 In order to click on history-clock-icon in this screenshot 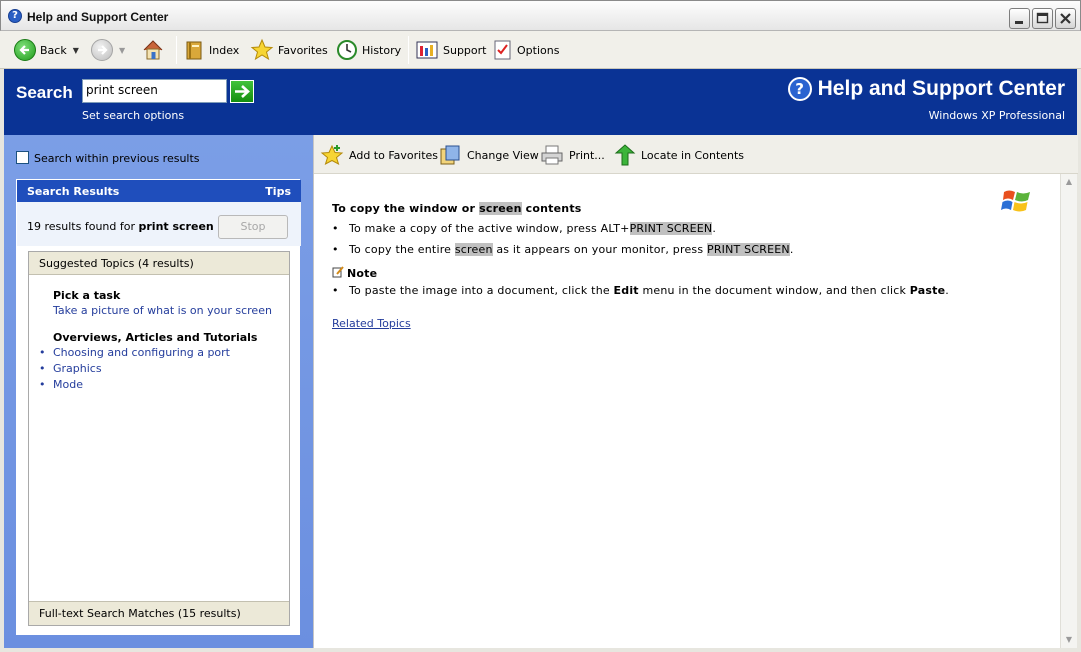, I will do `click(347, 50)`.